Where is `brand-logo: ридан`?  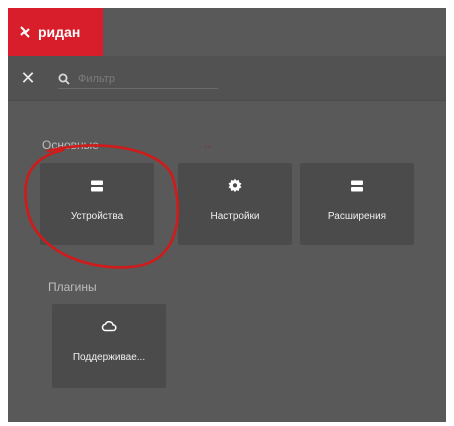 brand-logo: ридан is located at coordinates (55, 32).